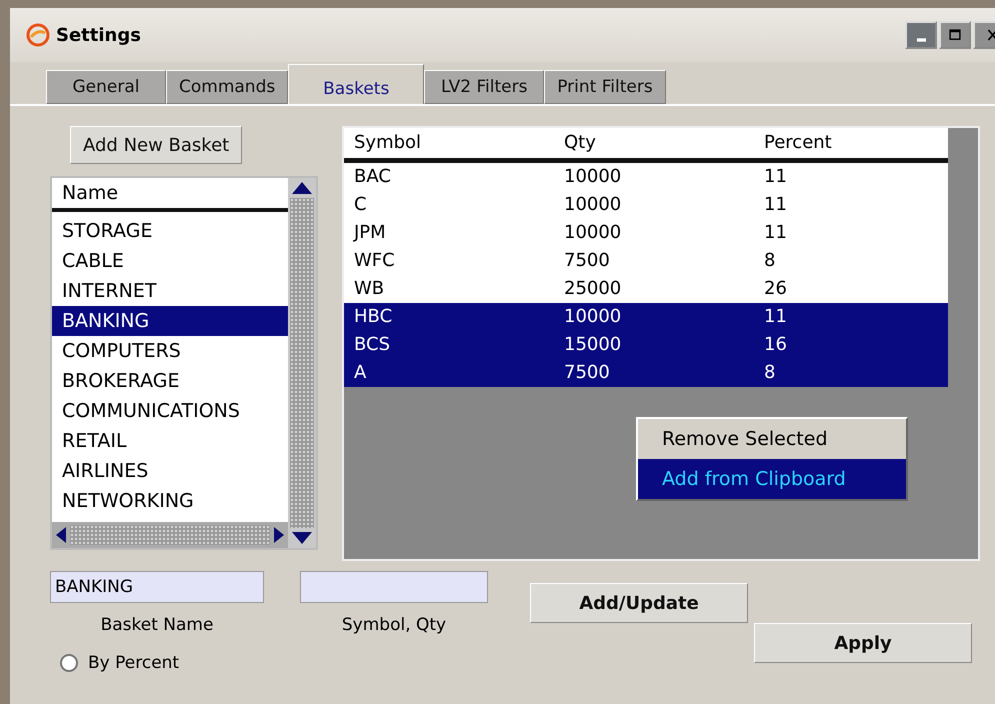  What do you see at coordinates (646, 317) in the screenshot?
I see `table-row: HBC 10000 11` at bounding box center [646, 317].